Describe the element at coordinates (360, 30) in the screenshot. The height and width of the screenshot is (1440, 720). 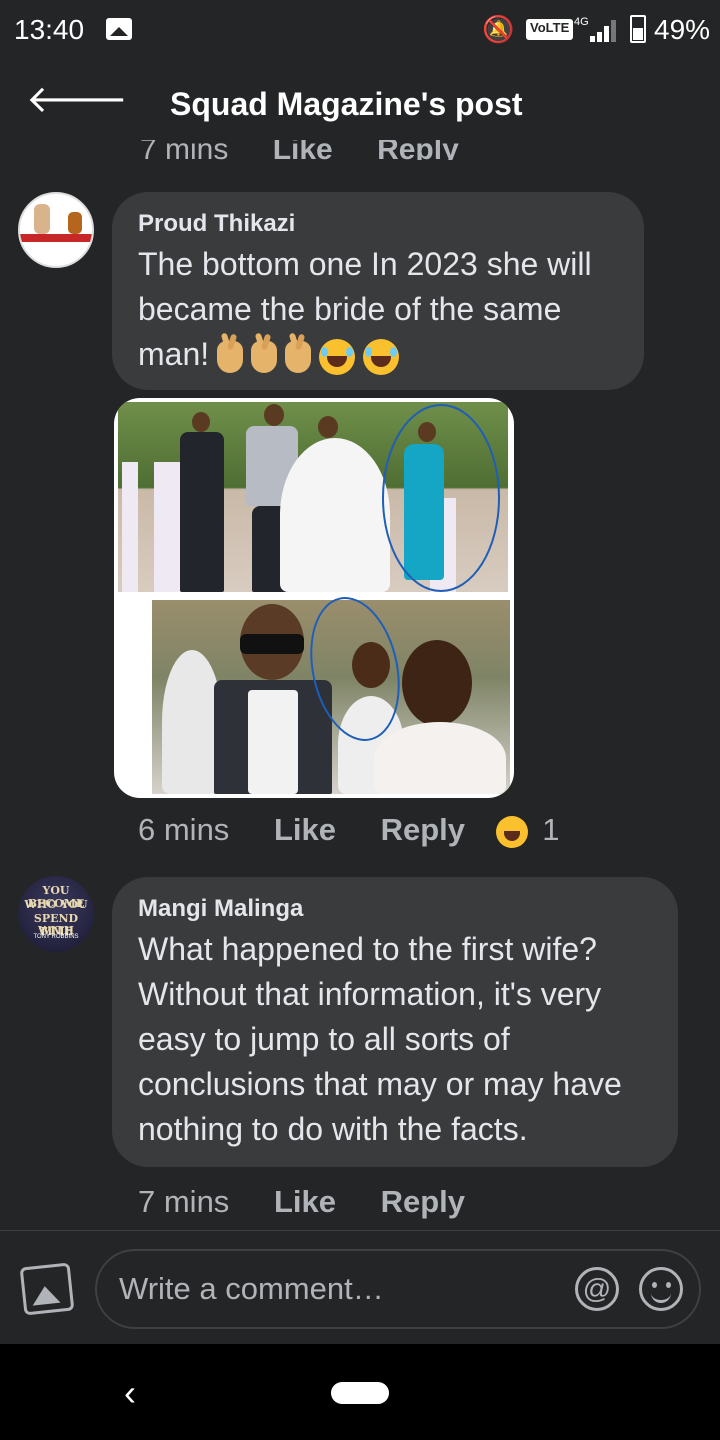
I see `status-bar: 13:40 🔕 VoLTE 4G 49%` at that location.